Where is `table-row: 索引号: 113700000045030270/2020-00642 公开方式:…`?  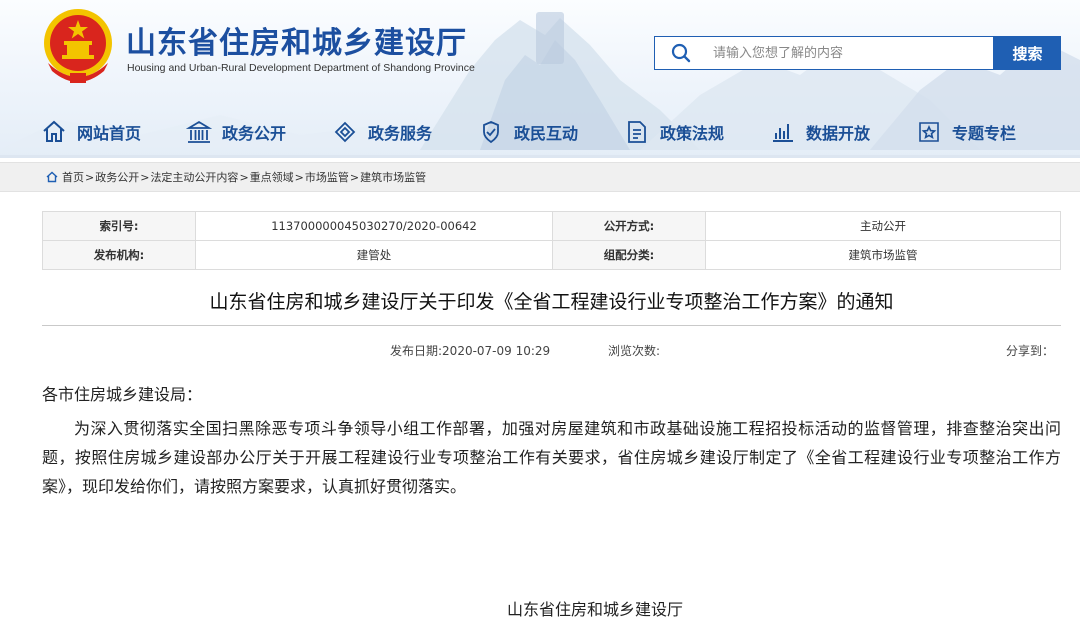
table-row: 索引号: 113700000045030270/2020-00642 公开方式:… is located at coordinates (551, 226).